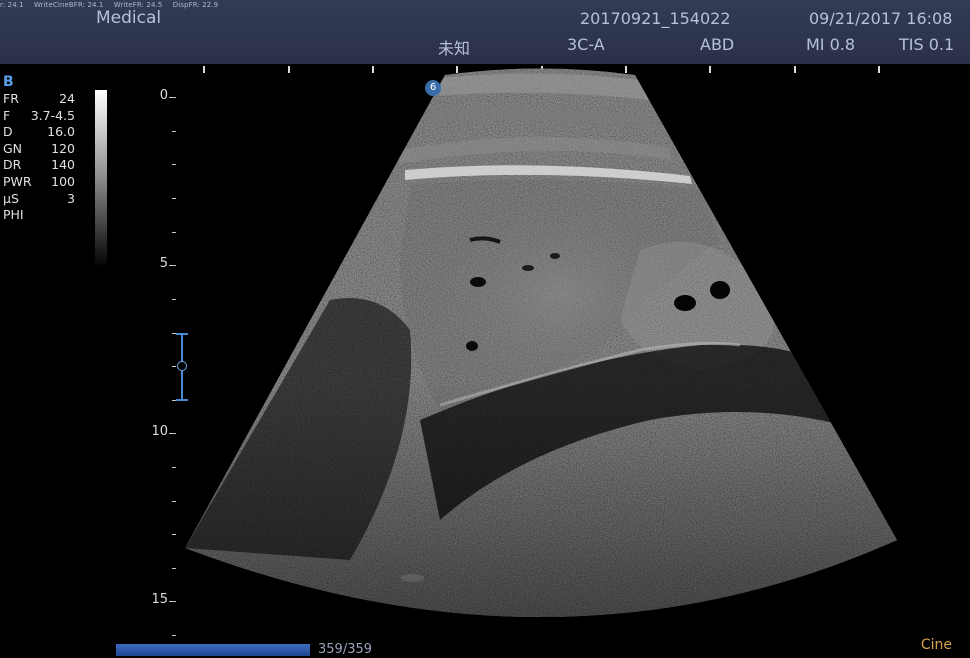  Describe the element at coordinates (433, 88) in the screenshot. I see `orientation-marker-icon: 6` at that location.